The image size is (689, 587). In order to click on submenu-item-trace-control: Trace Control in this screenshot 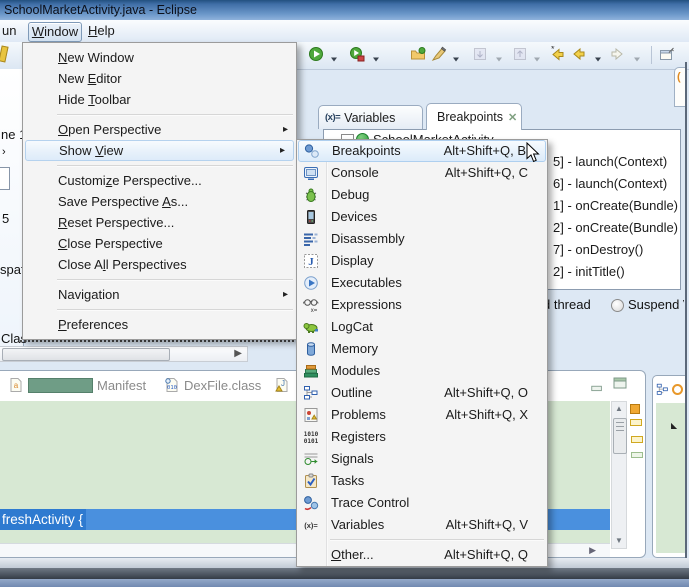, I will do `click(422, 503)`.